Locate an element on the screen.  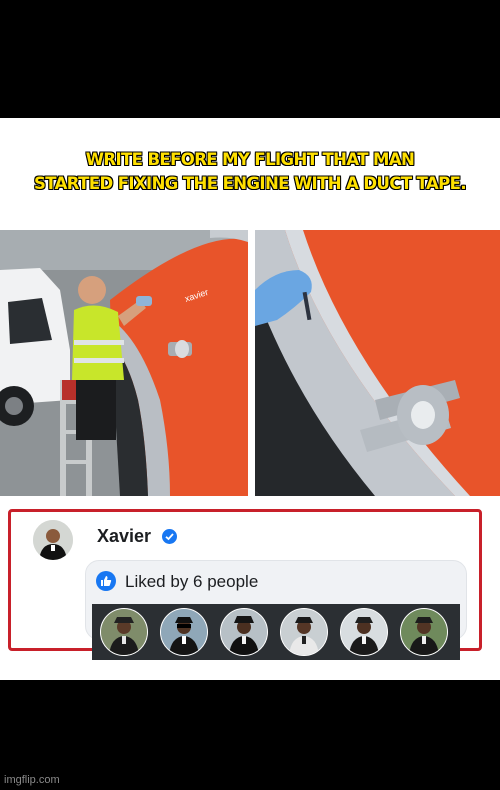
verified-badge-icon is located at coordinates (169, 536).